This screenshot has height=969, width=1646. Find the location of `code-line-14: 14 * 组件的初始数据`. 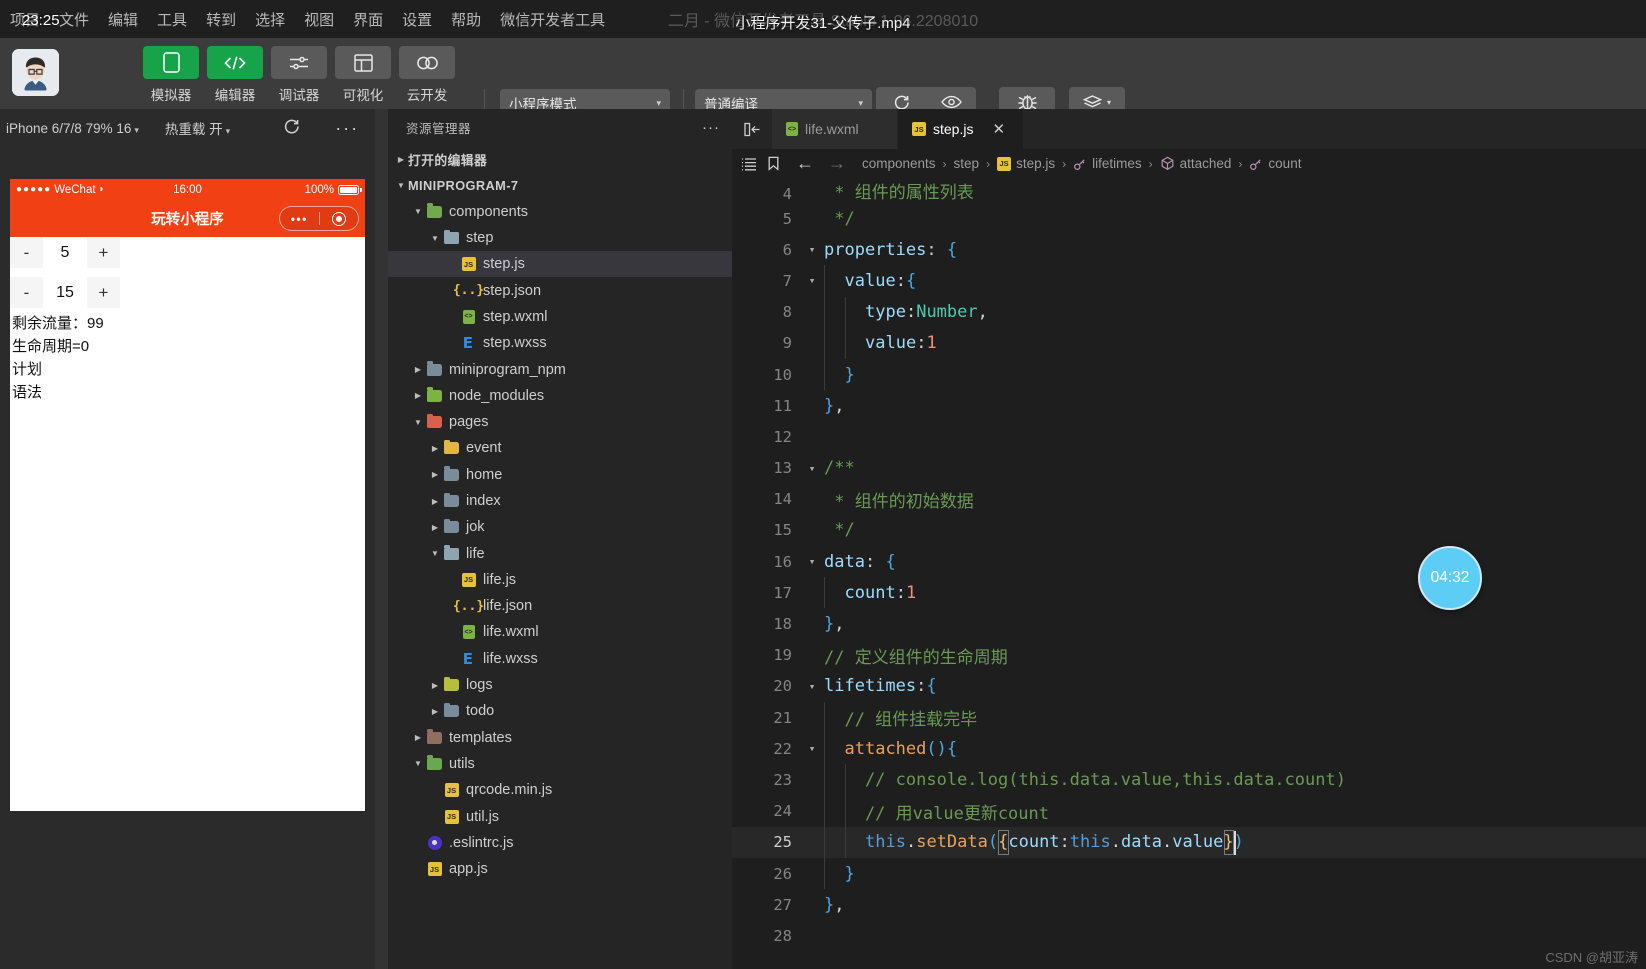

code-line-14: 14 * 组件的初始数据 is located at coordinates (1189, 499).